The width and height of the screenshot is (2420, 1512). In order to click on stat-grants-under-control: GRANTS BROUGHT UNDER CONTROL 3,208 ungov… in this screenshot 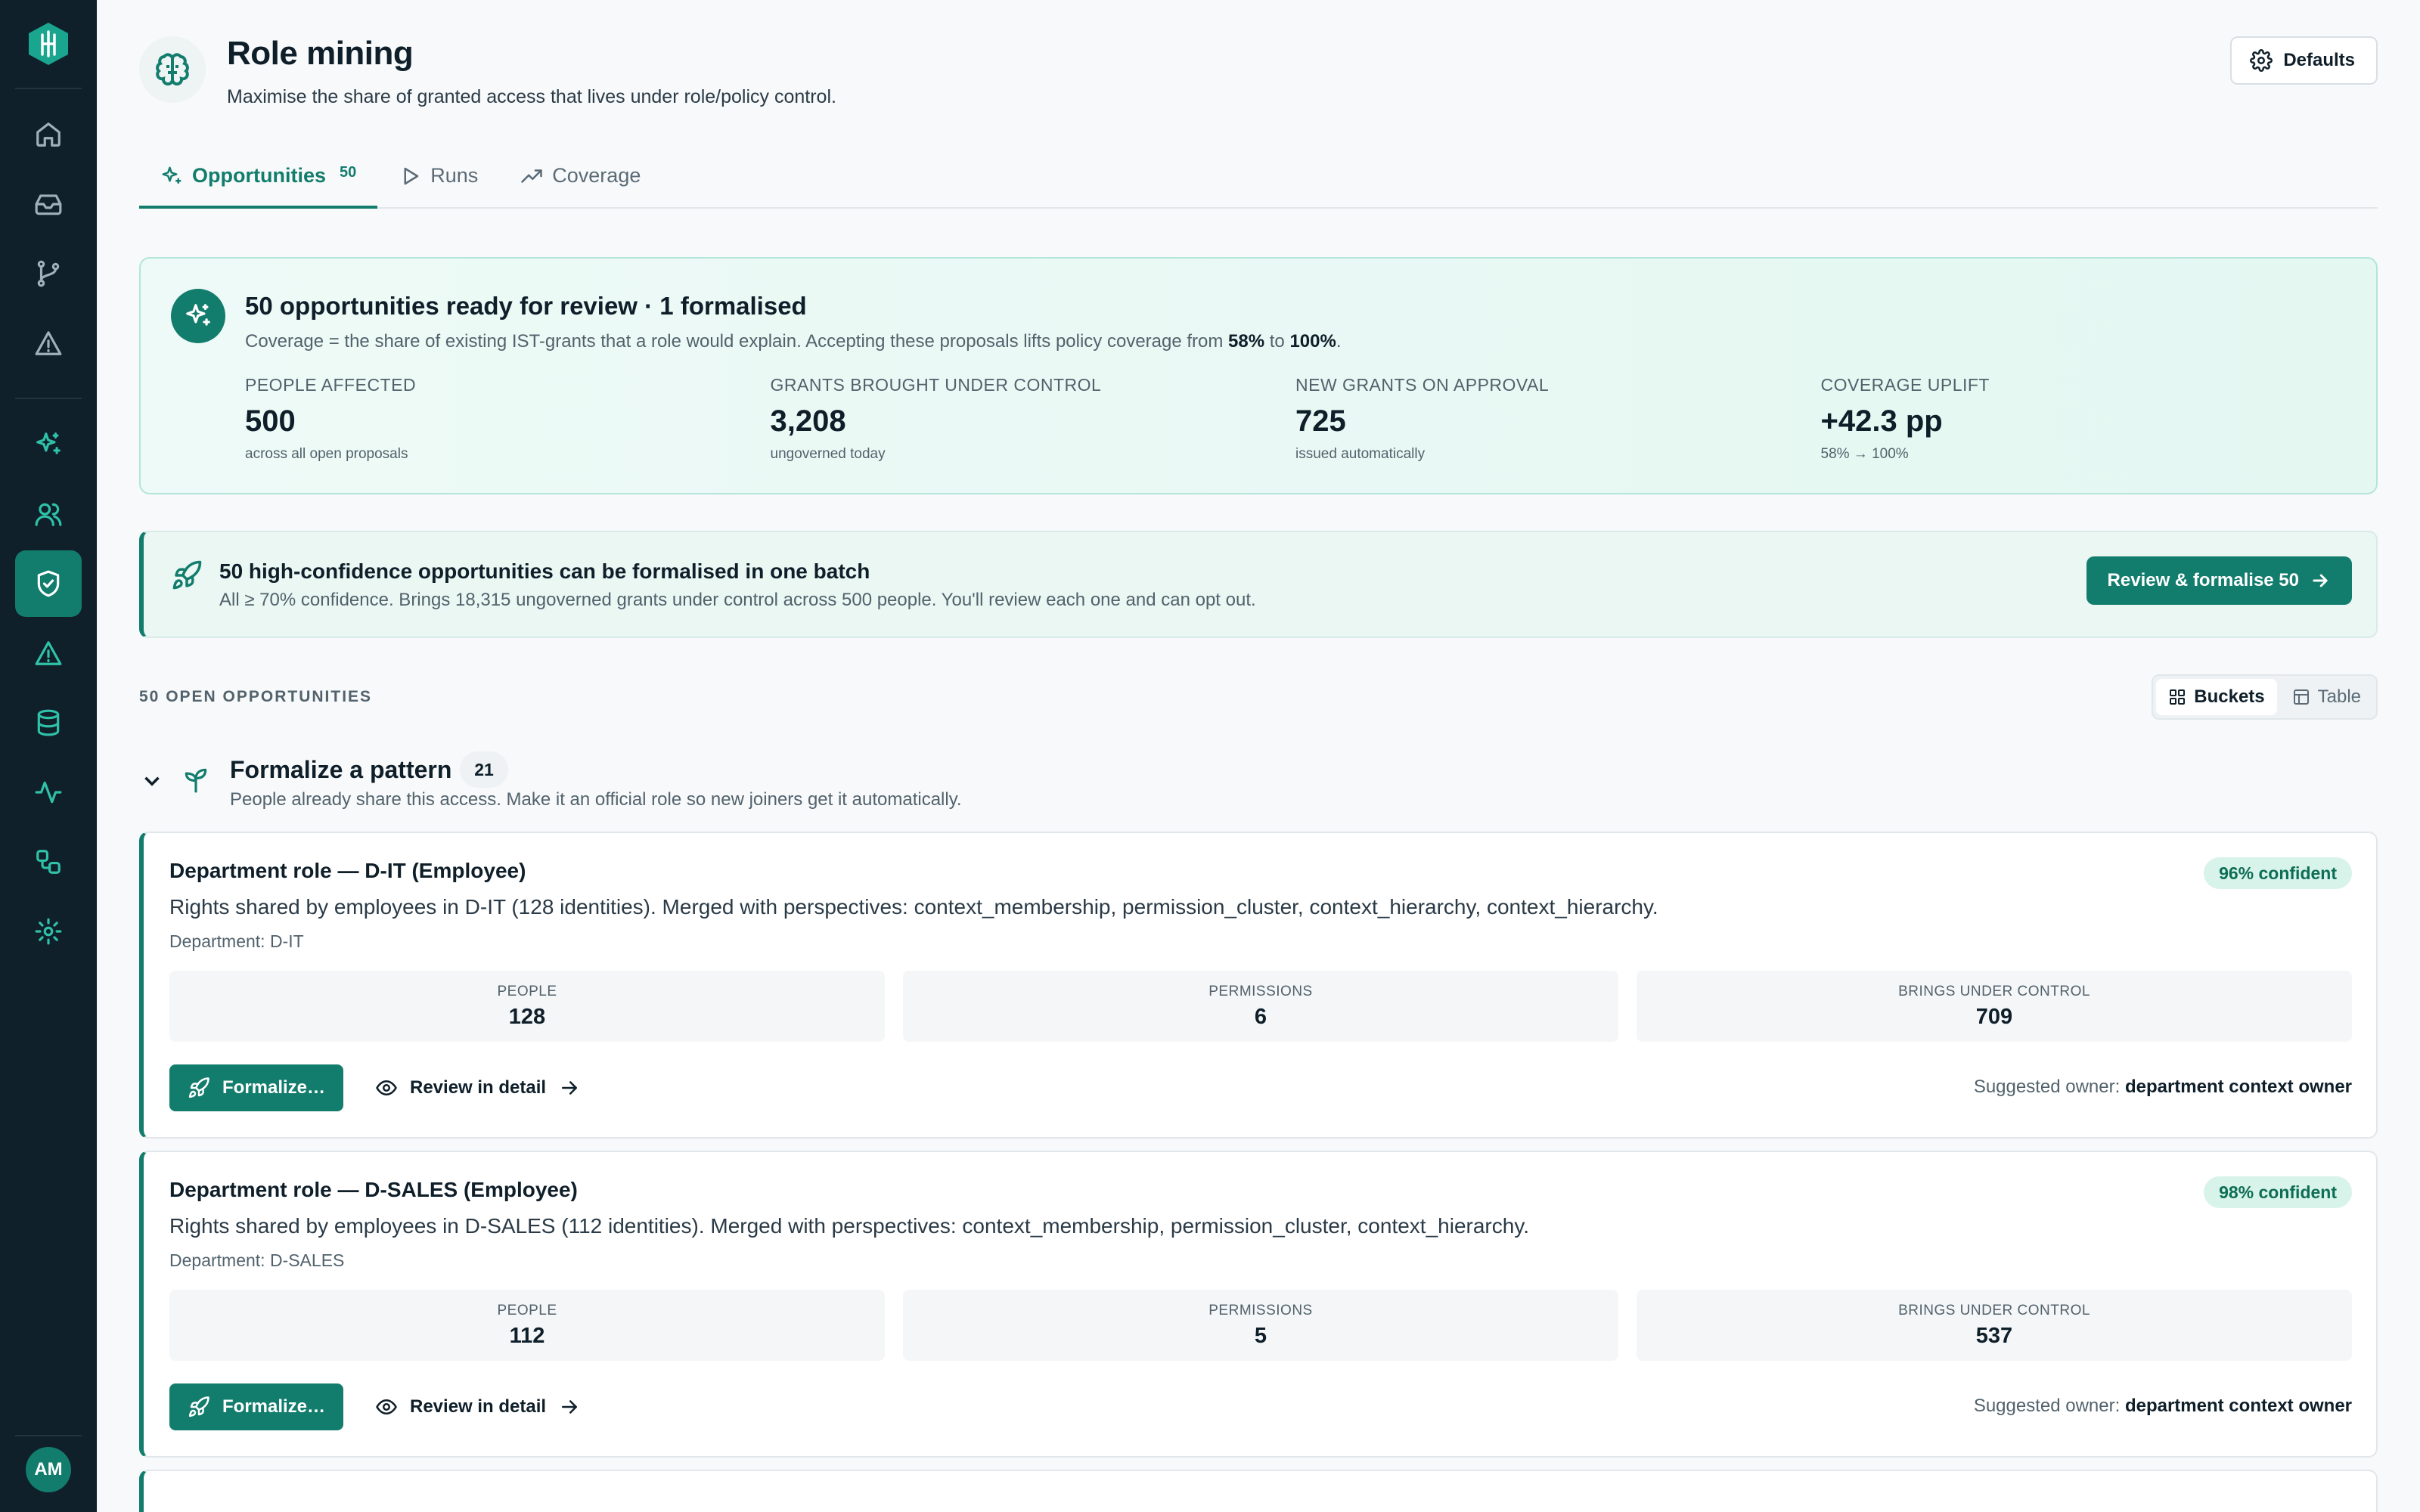, I will do `click(936, 418)`.